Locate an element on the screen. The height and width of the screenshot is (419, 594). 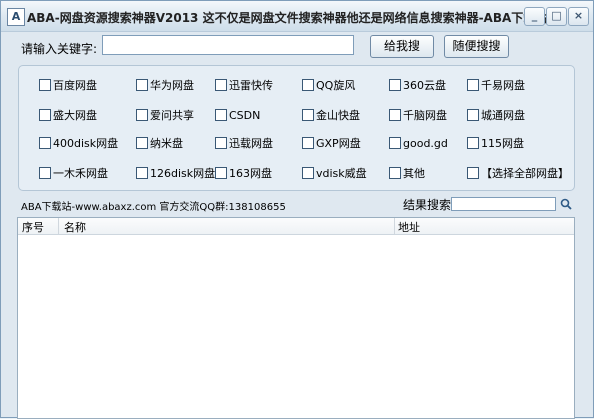
checkbox-label: 【选择全部网盘】 is located at coordinates (525, 173).